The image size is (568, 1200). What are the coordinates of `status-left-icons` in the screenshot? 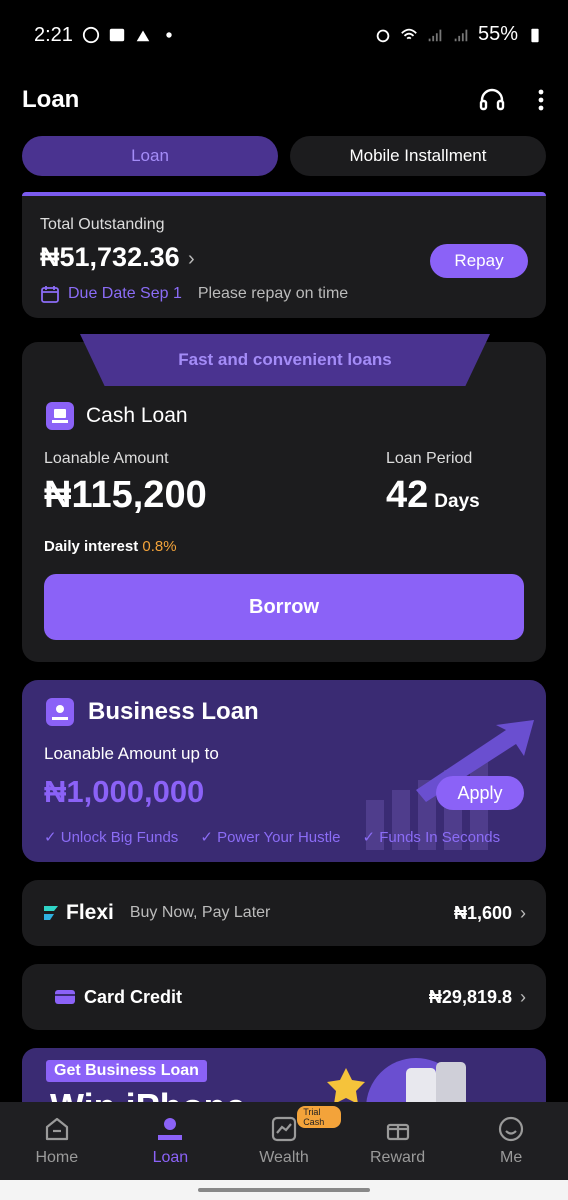 It's located at (130, 35).